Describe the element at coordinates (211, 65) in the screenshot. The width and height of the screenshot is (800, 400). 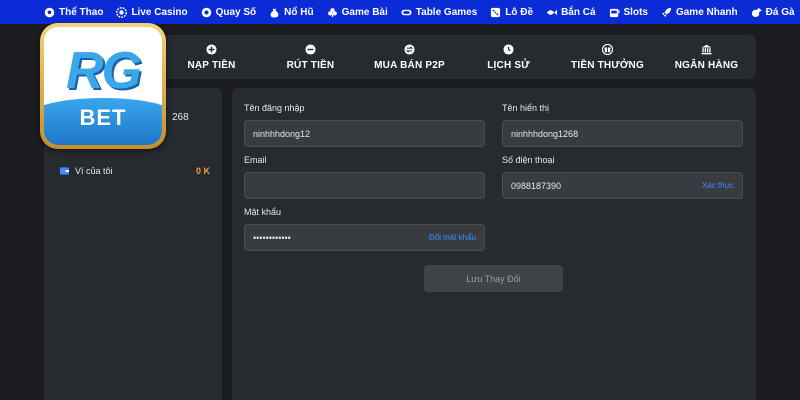
I see `tab-label: NẠP TIỀN` at that location.